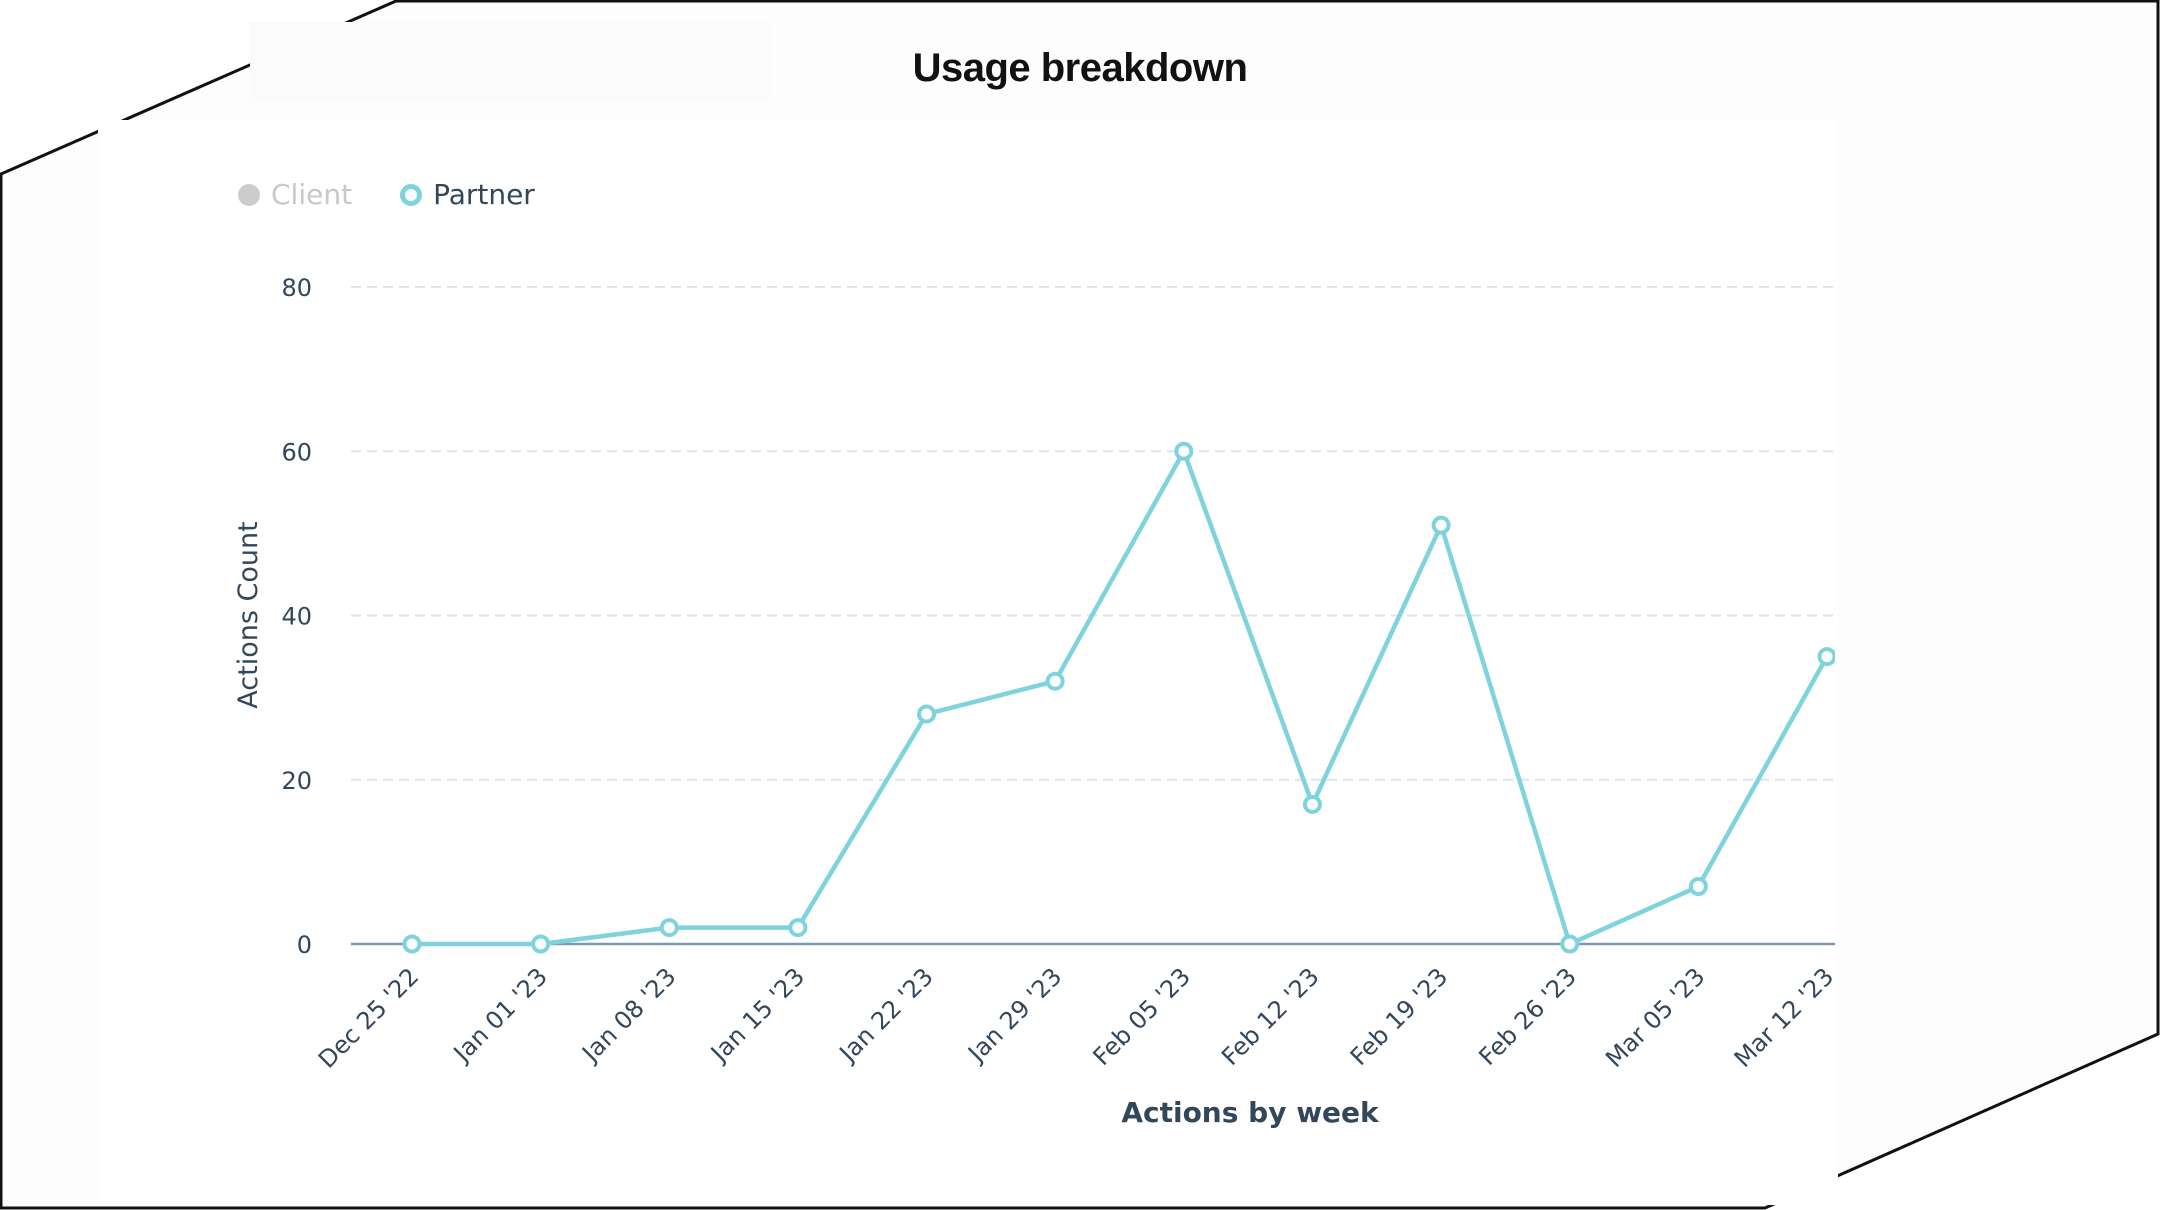 The width and height of the screenshot is (2160, 1210). Describe the element at coordinates (304, 945) in the screenshot. I see `y-tick-label: 0` at that location.